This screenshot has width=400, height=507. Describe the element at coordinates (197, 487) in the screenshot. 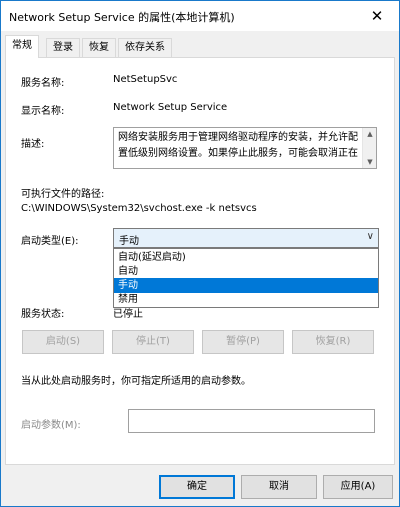

I see `ok-button: 确定` at that location.